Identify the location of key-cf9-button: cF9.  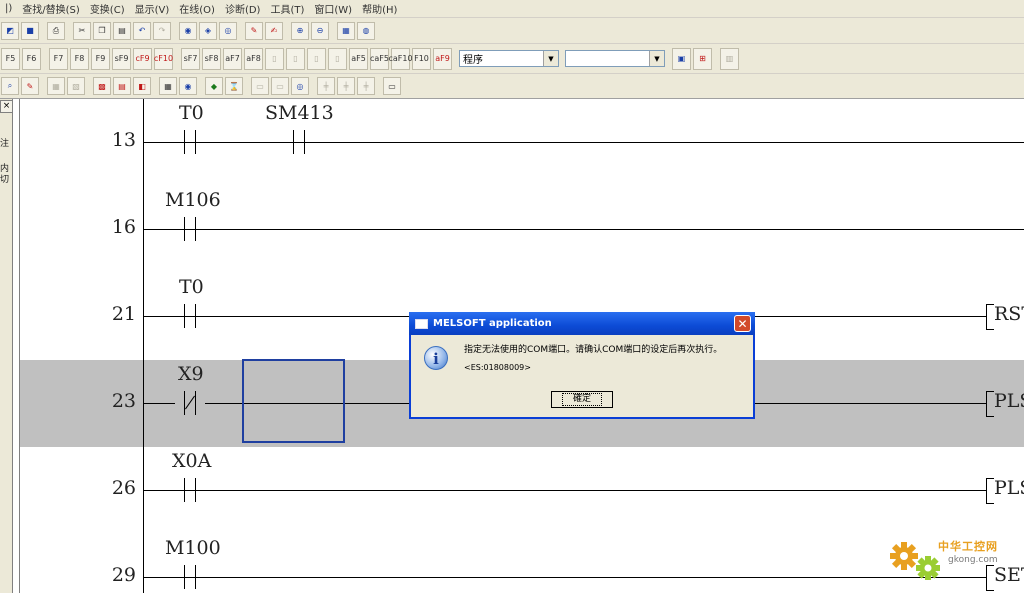
(142, 58).